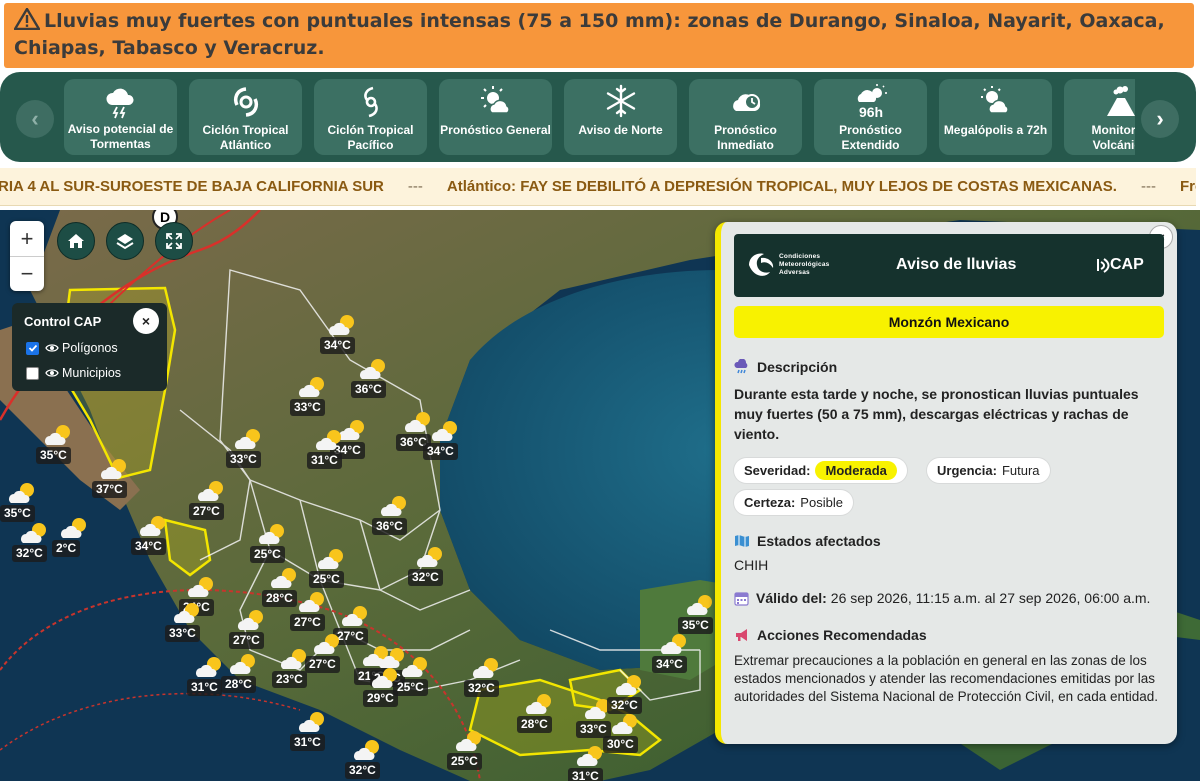 The height and width of the screenshot is (781, 1200). What do you see at coordinates (370, 137) in the screenshot?
I see `nav-card-label: Ciclón Tropical Pacífico` at bounding box center [370, 137].